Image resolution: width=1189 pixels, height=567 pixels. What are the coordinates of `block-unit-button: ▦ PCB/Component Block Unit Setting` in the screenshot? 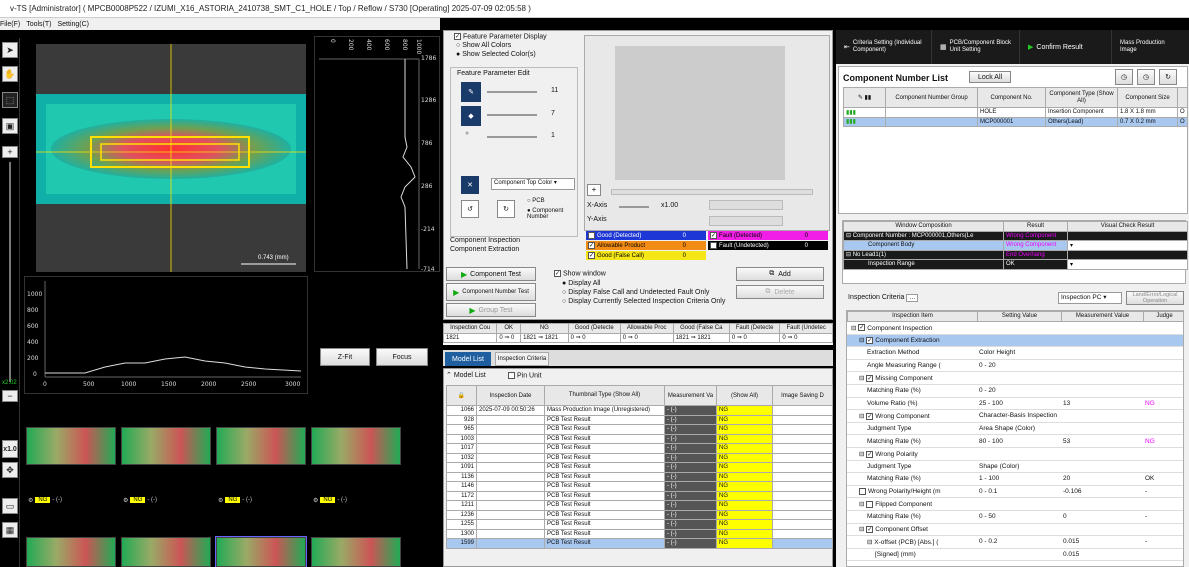 It's located at (976, 47).